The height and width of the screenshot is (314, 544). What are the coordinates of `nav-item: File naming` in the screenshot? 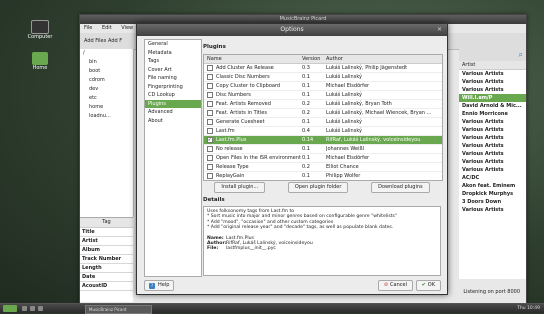 It's located at (173, 78).